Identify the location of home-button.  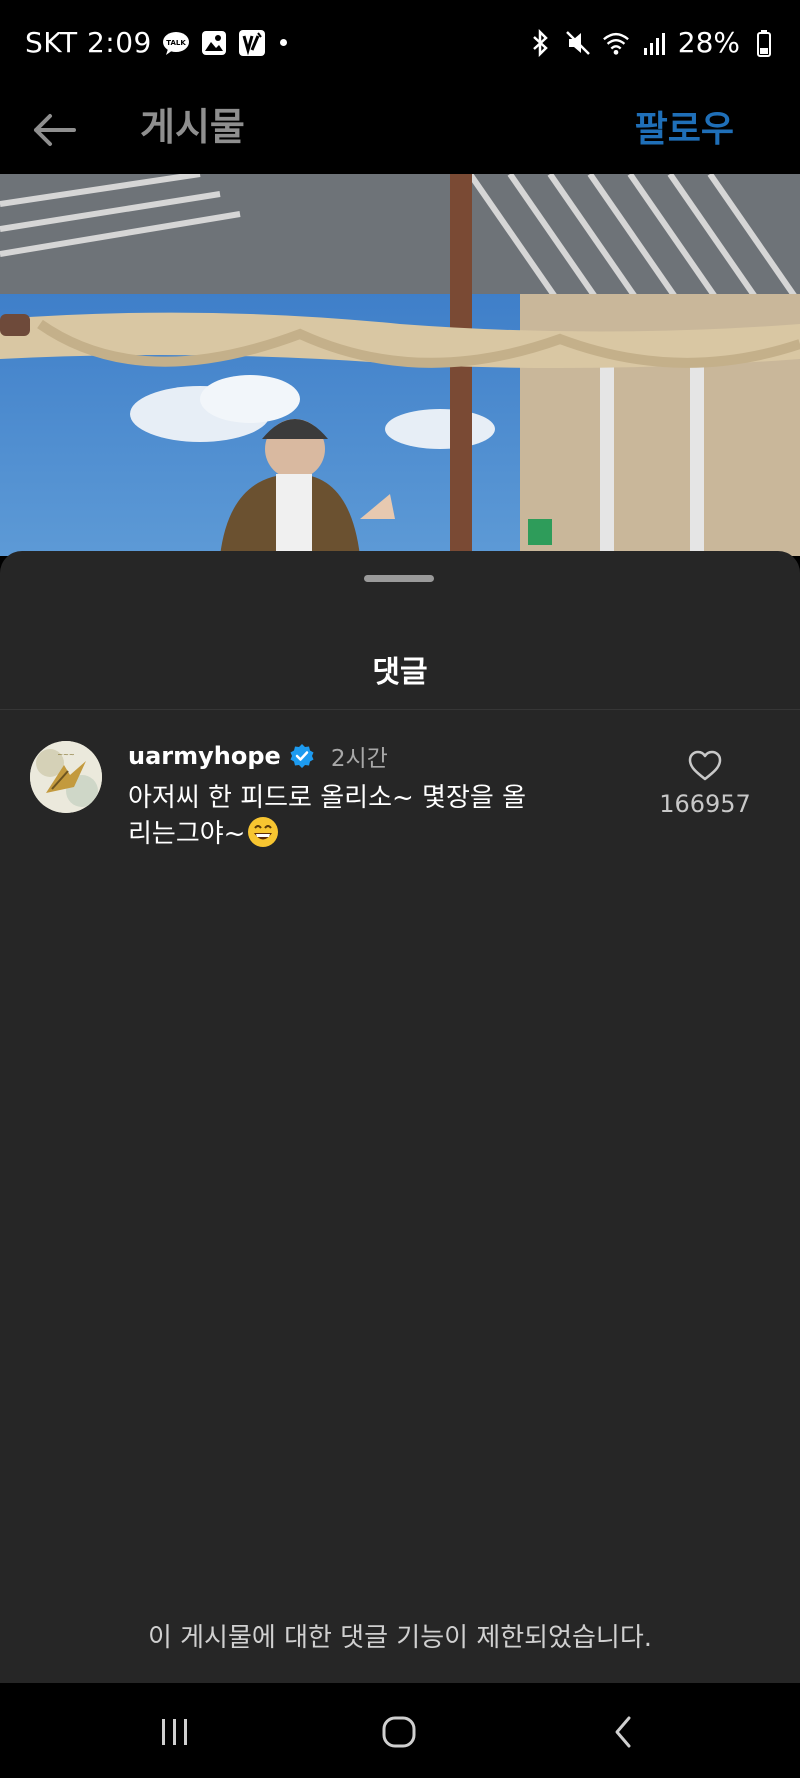
(399, 1732).